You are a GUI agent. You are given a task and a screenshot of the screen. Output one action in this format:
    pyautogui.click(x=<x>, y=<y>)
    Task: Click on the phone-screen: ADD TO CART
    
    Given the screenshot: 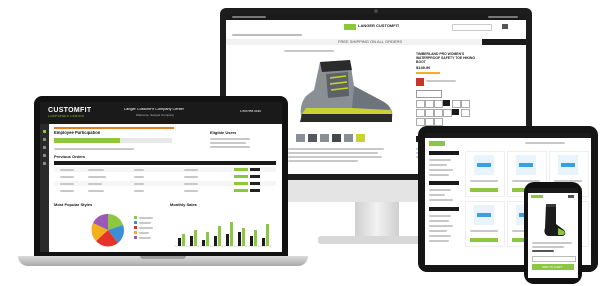 What is the action you would take?
    pyautogui.click(x=553, y=233)
    